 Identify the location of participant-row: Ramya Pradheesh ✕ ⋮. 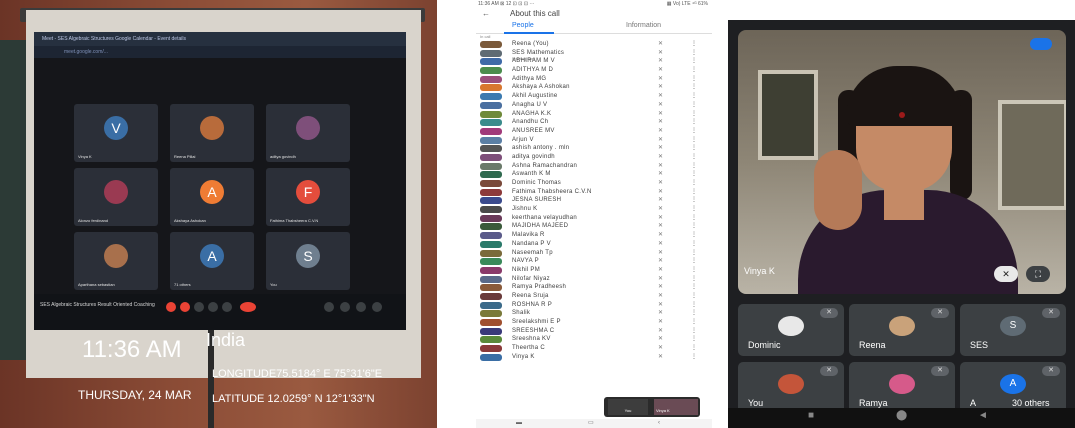
(594, 287).